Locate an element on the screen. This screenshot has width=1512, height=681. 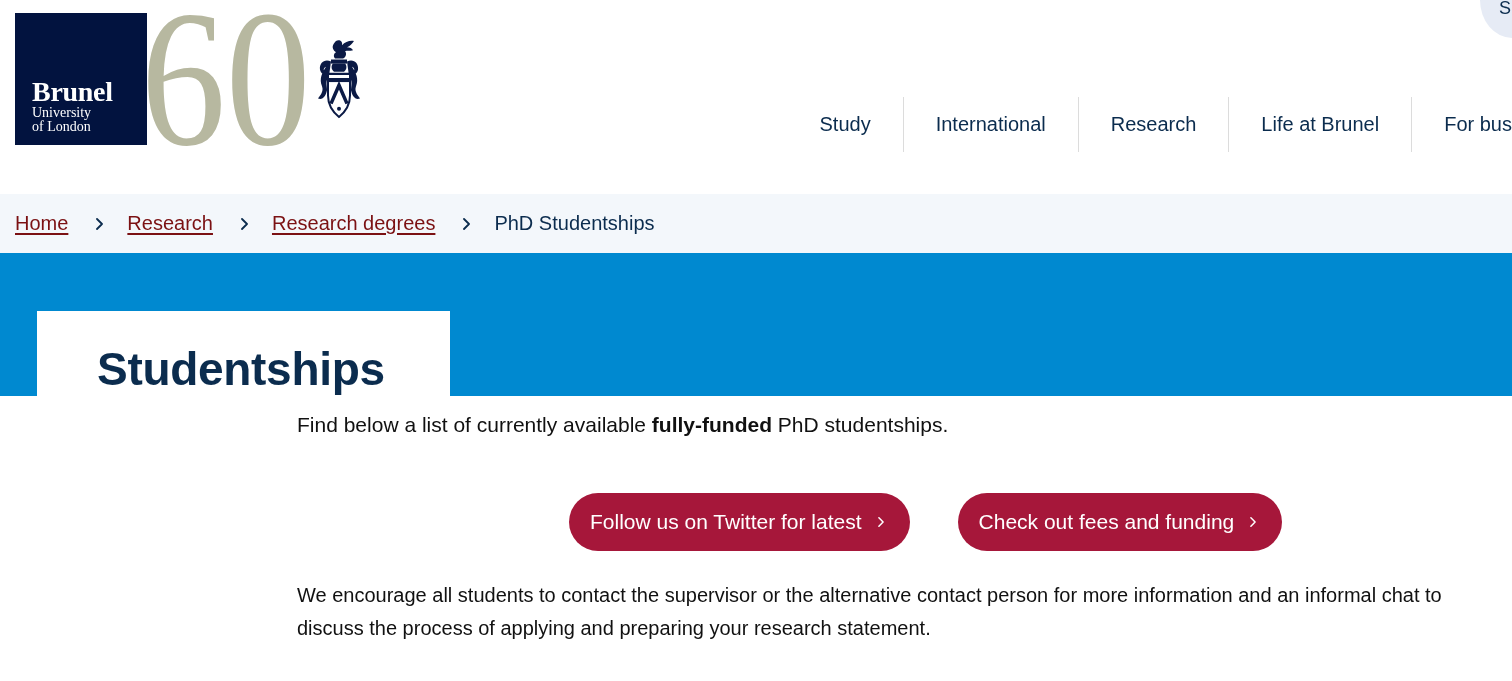
logo-wordmark: Brunel is located at coordinates (72, 92).